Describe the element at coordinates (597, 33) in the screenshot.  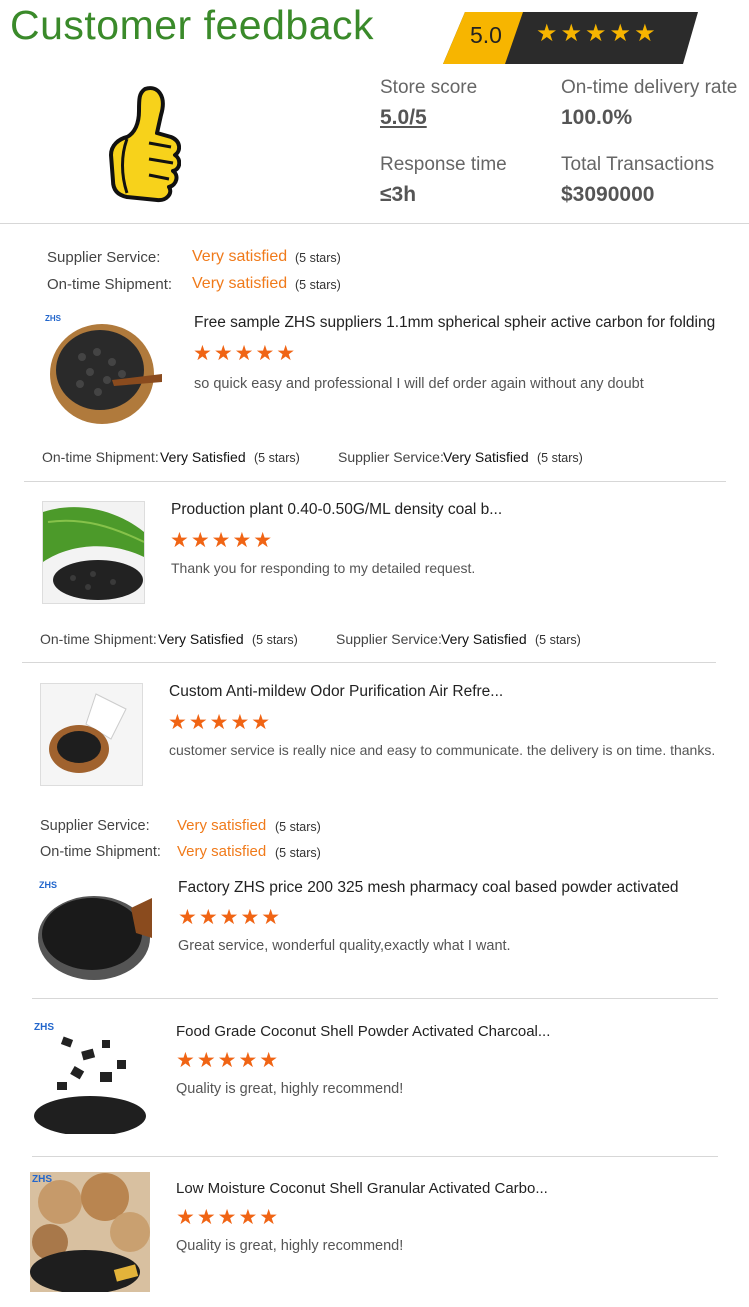
I see `badge-stars: ★★★★★` at that location.